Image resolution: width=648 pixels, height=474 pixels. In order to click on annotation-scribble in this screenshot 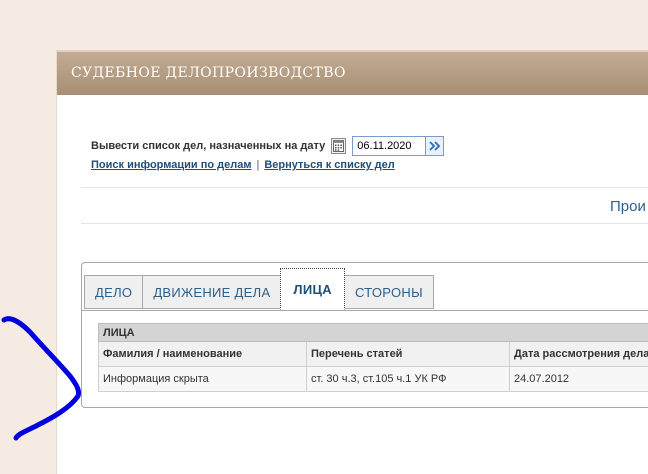, I will do `click(41, 378)`.